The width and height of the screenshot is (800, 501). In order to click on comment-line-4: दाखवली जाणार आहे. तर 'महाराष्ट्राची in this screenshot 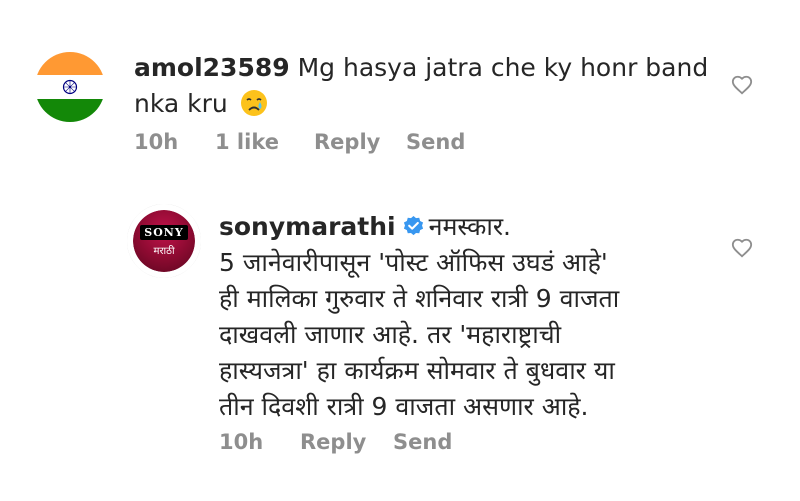, I will do `click(390, 334)`.